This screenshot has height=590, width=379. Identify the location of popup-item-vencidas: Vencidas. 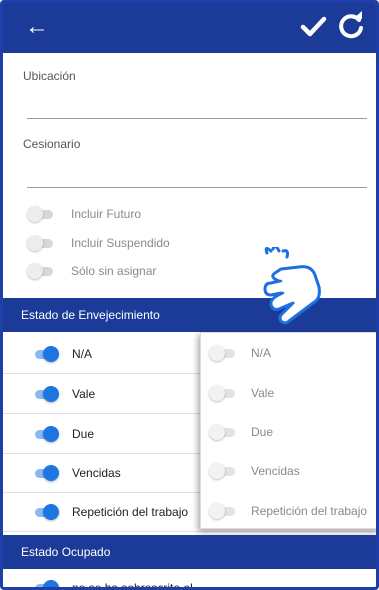
(288, 470).